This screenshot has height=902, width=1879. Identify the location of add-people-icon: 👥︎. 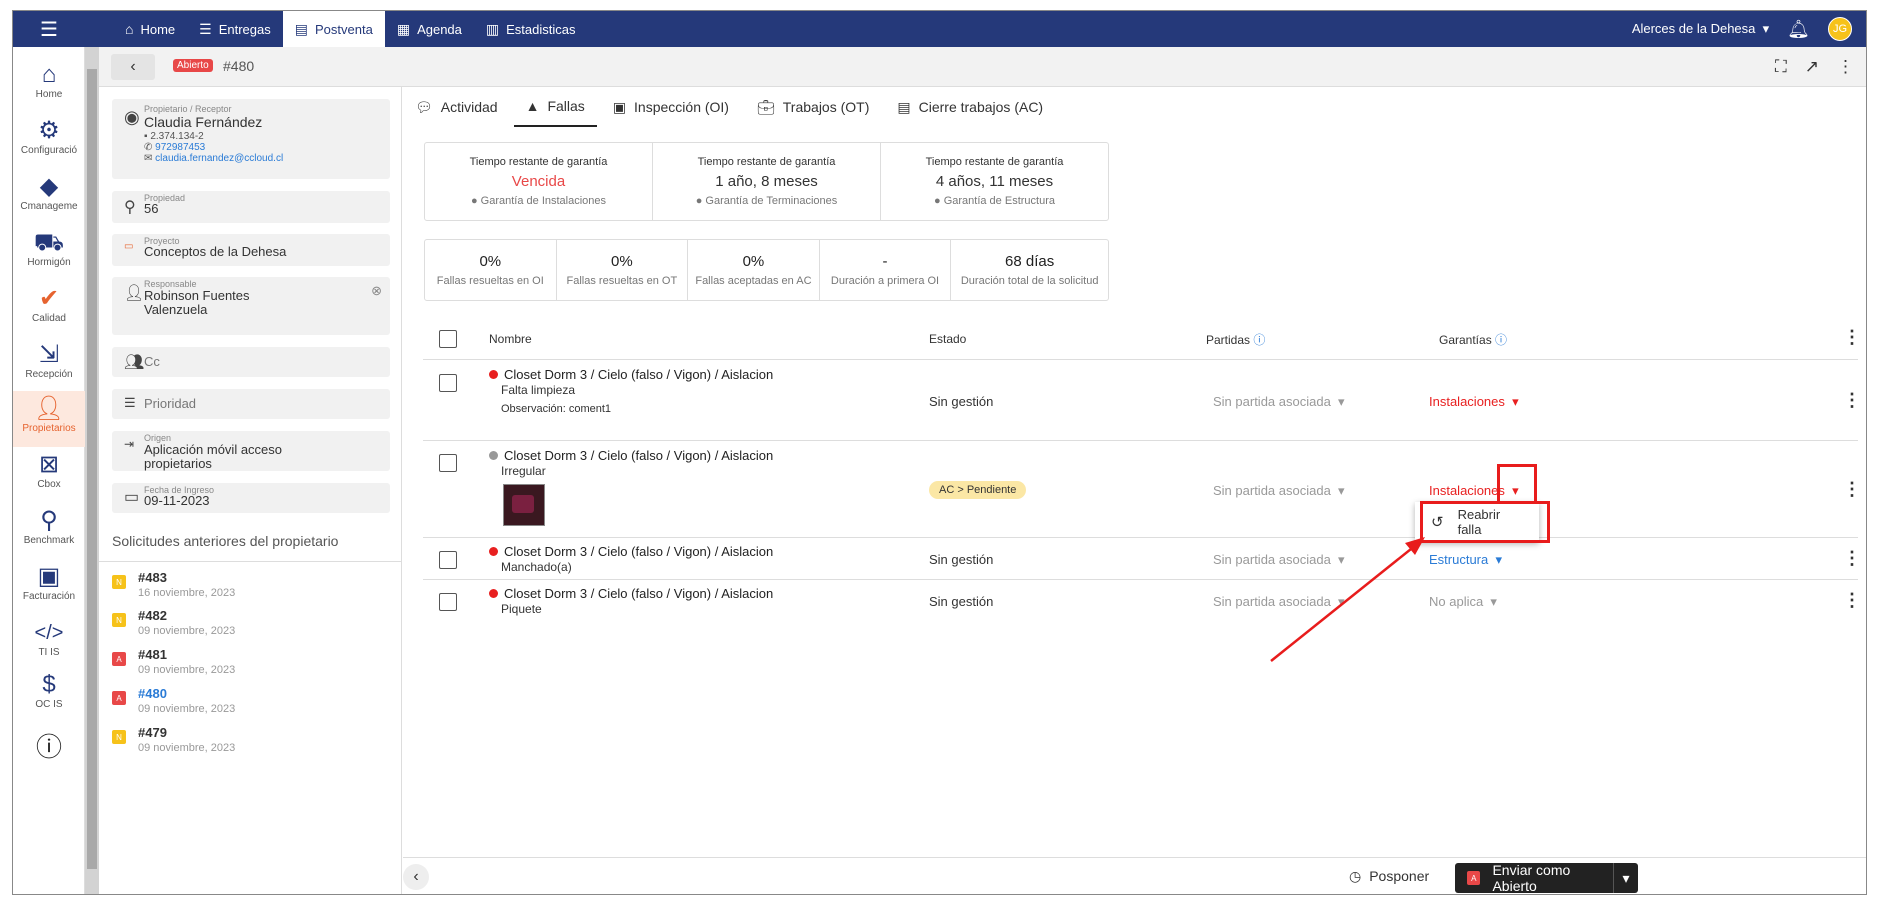
(134, 362).